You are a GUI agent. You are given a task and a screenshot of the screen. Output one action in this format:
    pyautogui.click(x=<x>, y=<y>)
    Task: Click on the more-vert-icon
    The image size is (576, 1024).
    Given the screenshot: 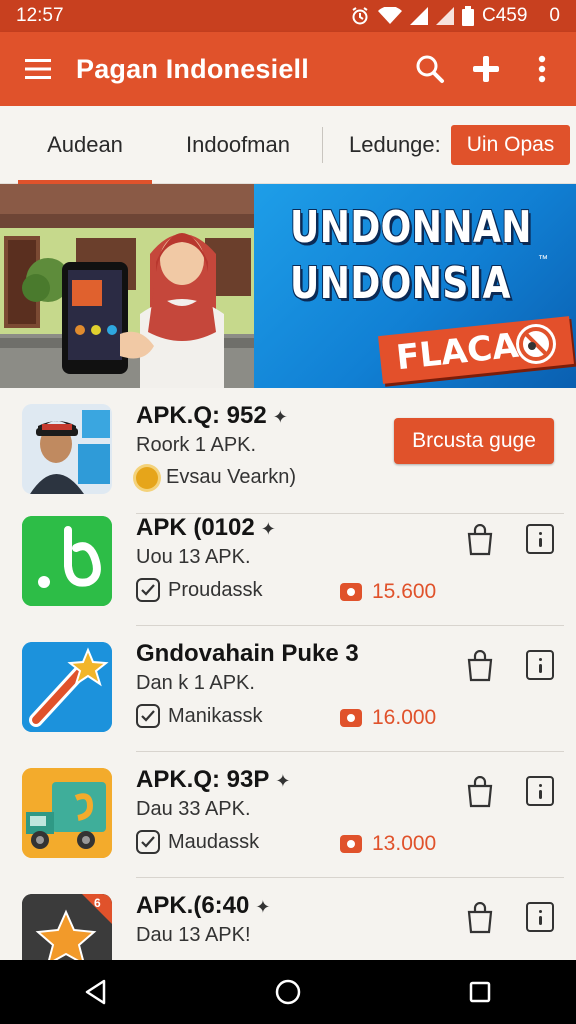 What is the action you would take?
    pyautogui.click(x=542, y=69)
    